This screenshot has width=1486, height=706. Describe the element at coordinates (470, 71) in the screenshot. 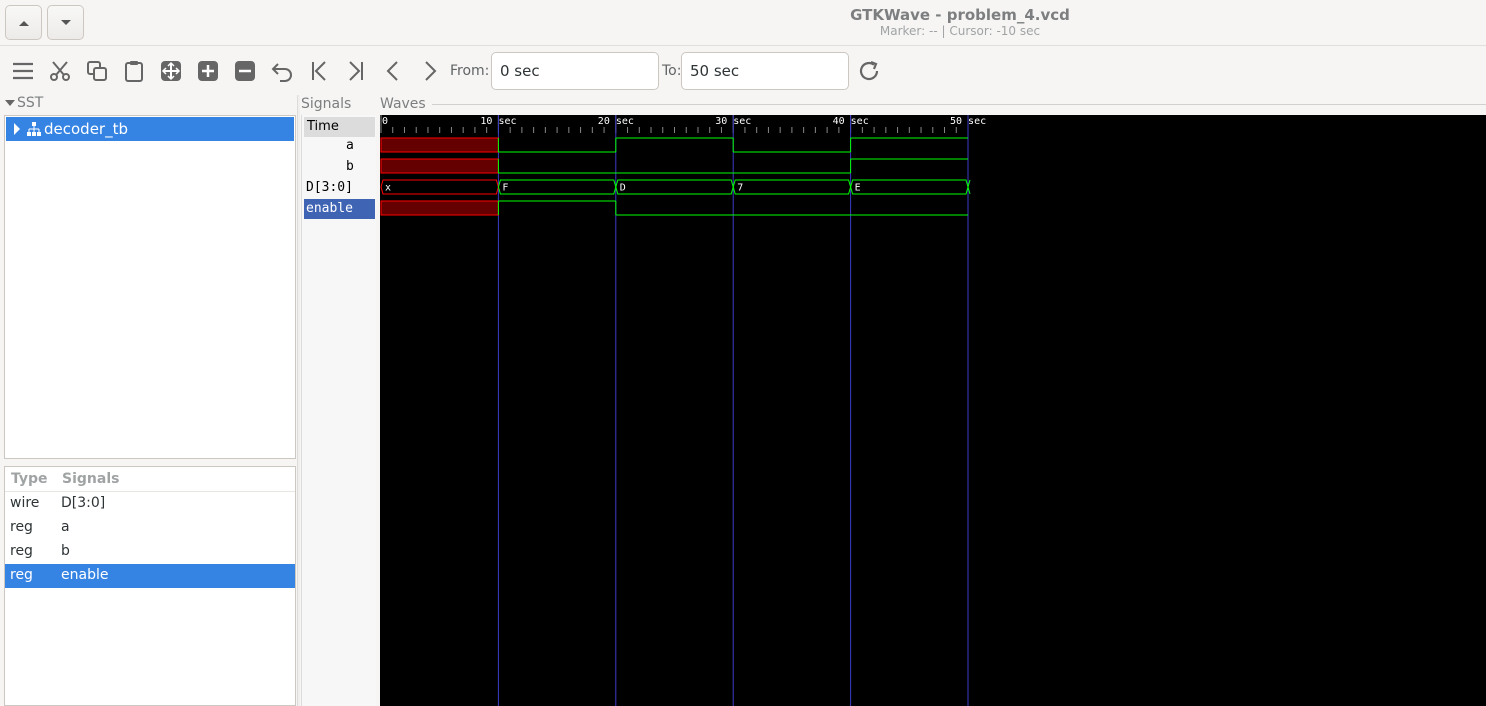

I see `from-label: From:` at that location.